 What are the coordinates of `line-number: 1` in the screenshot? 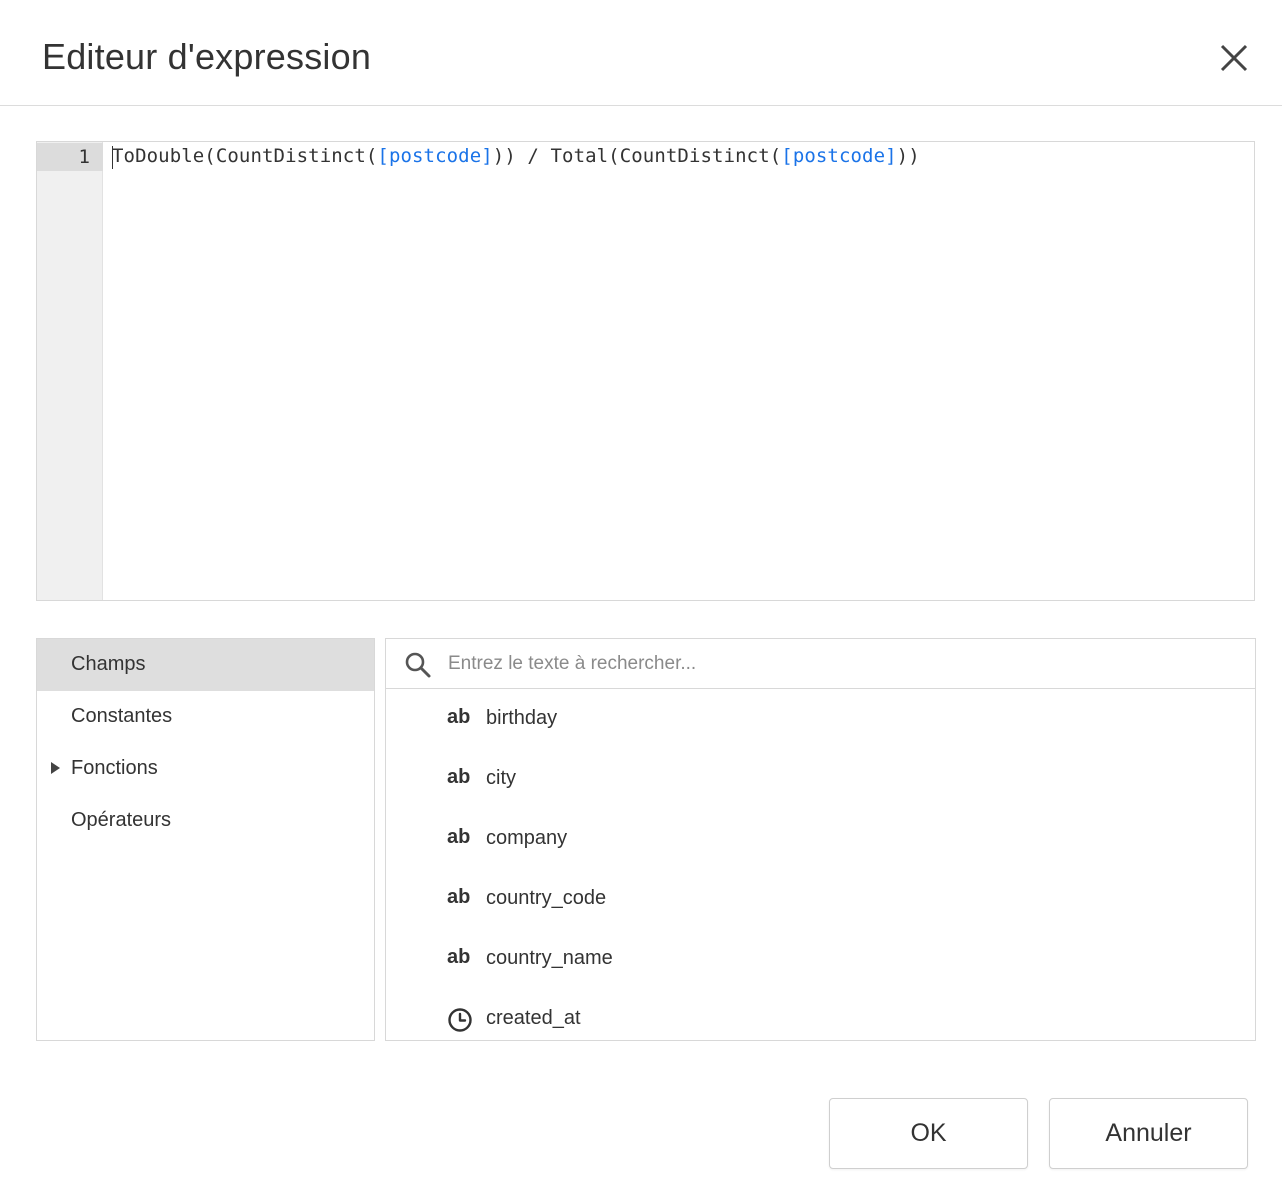 It's located at (84, 157).